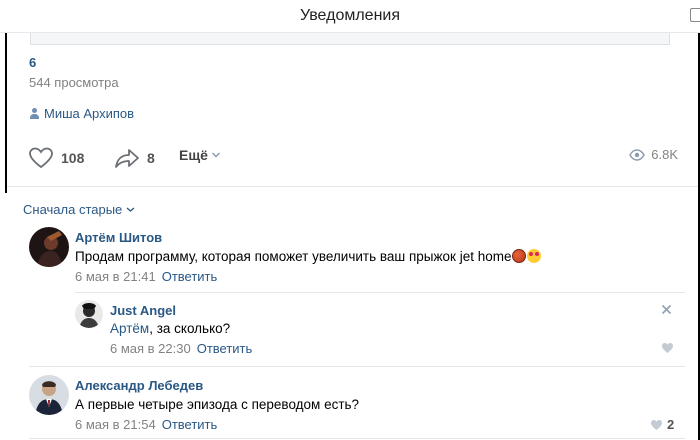  I want to click on top-bar: Уведомления, so click(350, 16).